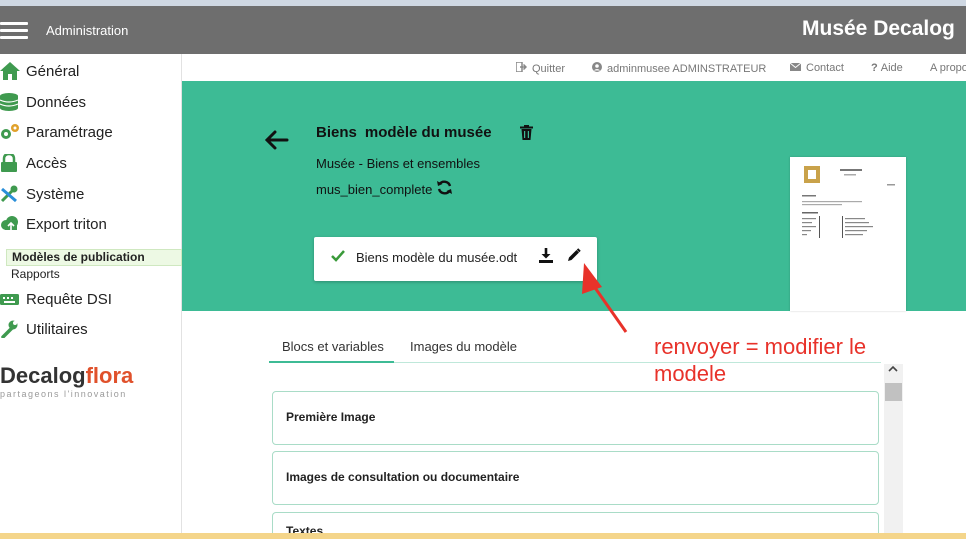 The height and width of the screenshot is (539, 966). What do you see at coordinates (87, 30) in the screenshot?
I see `section-title: Administration` at bounding box center [87, 30].